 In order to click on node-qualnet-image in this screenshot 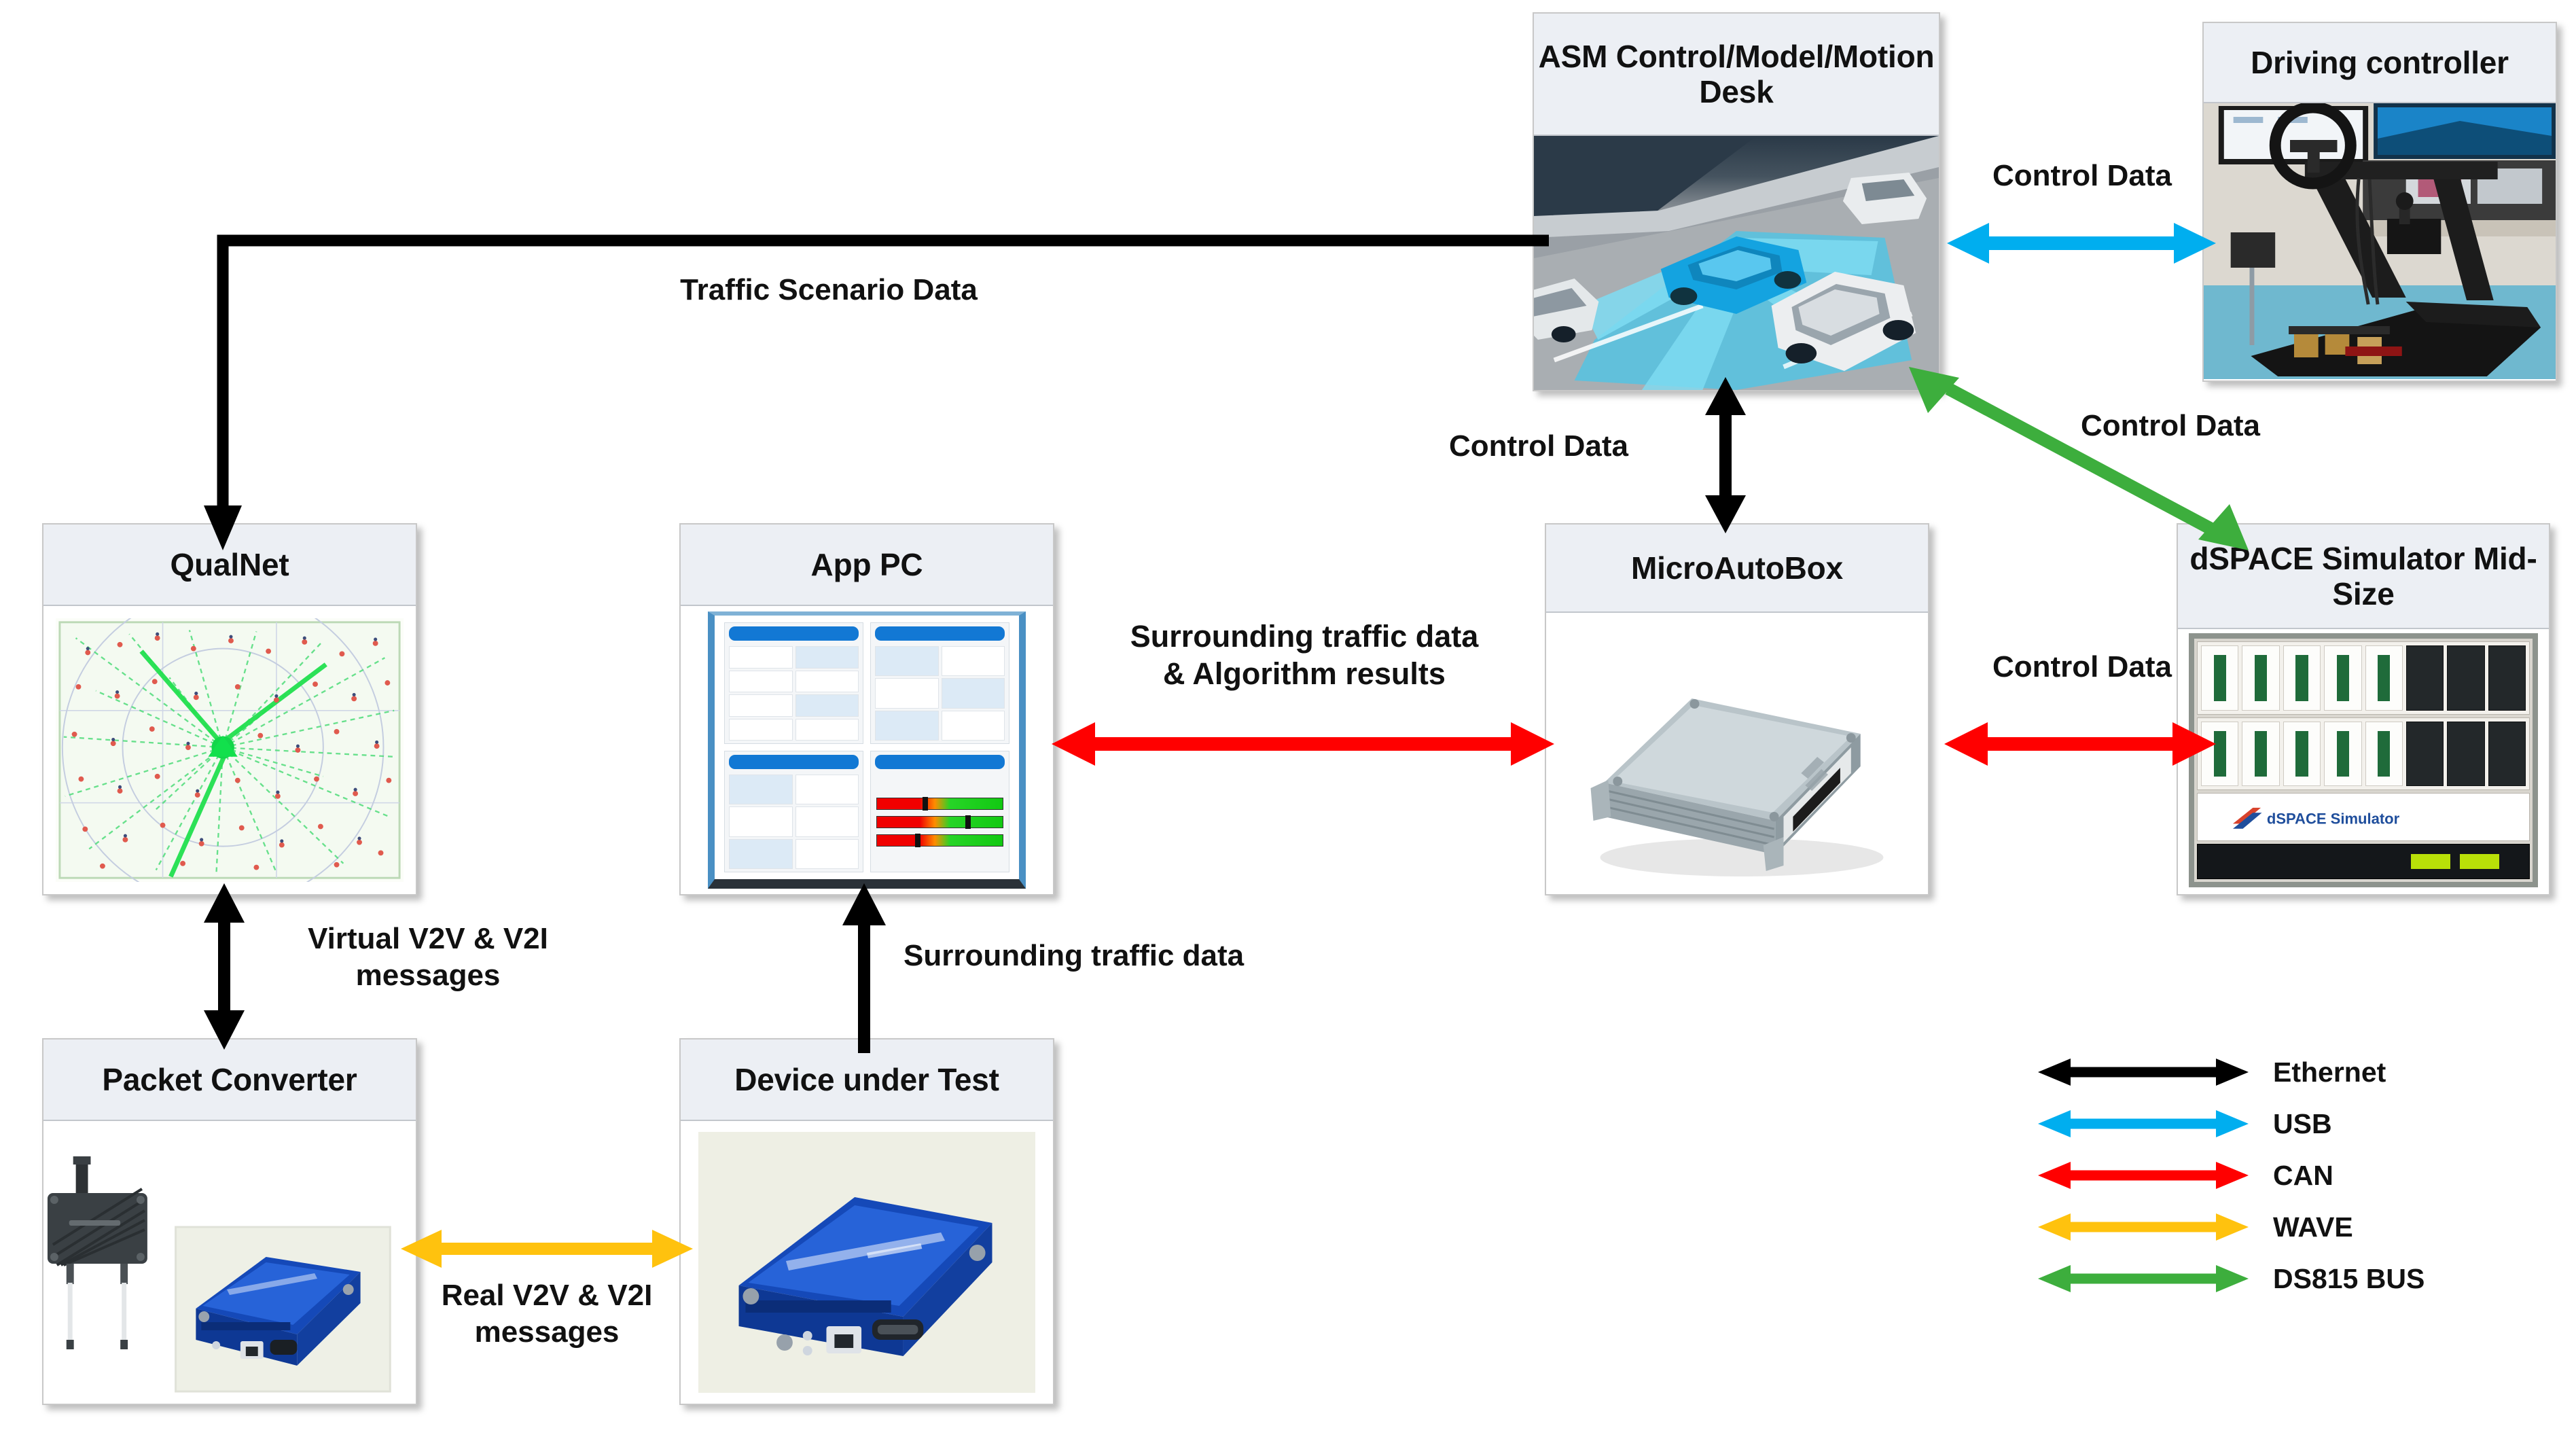, I will do `click(229, 750)`.